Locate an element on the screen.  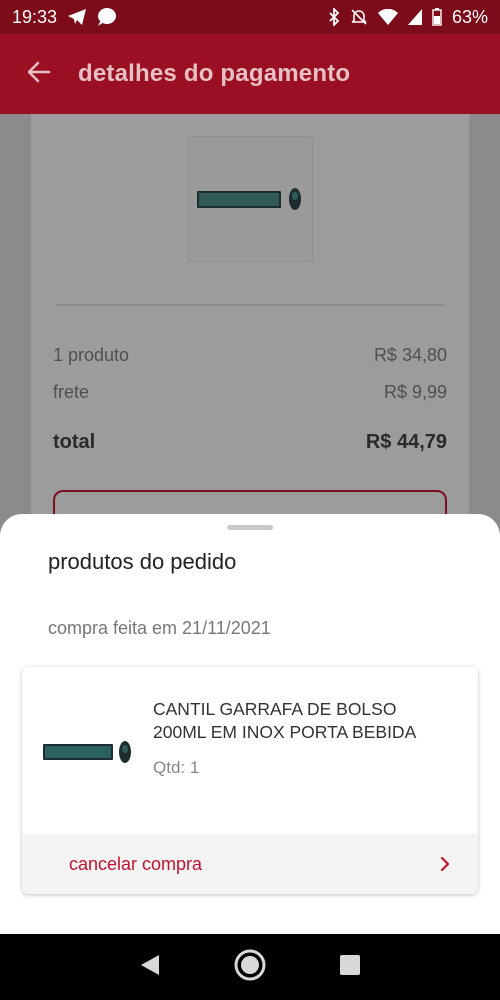
shipping-value: R$ 9,99 is located at coordinates (415, 392).